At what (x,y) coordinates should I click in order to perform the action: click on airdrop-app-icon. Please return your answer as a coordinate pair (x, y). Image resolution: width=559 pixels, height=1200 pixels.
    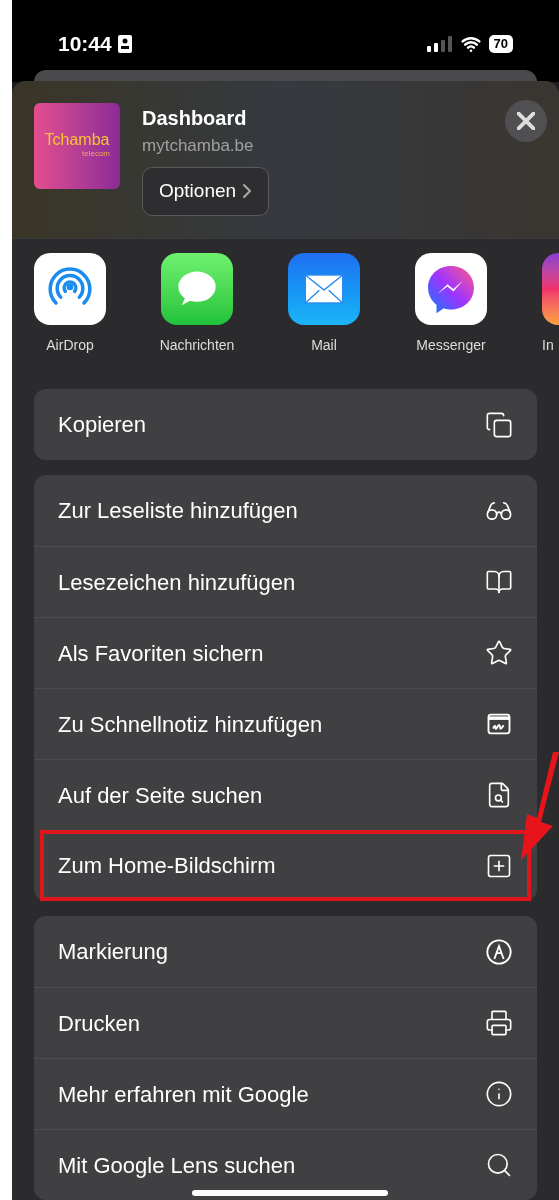
    Looking at the image, I should click on (70, 289).